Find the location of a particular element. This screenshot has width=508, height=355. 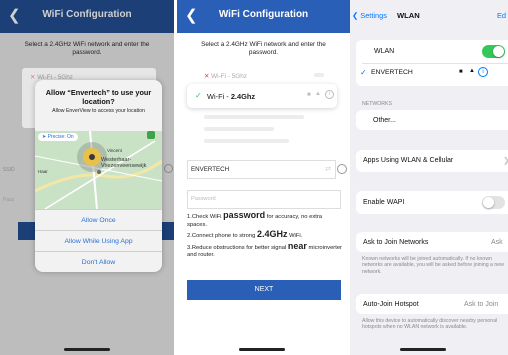

tip-item: 2.Connect phone to strong 2.4GHz WiFi. is located at coordinates (265, 235).